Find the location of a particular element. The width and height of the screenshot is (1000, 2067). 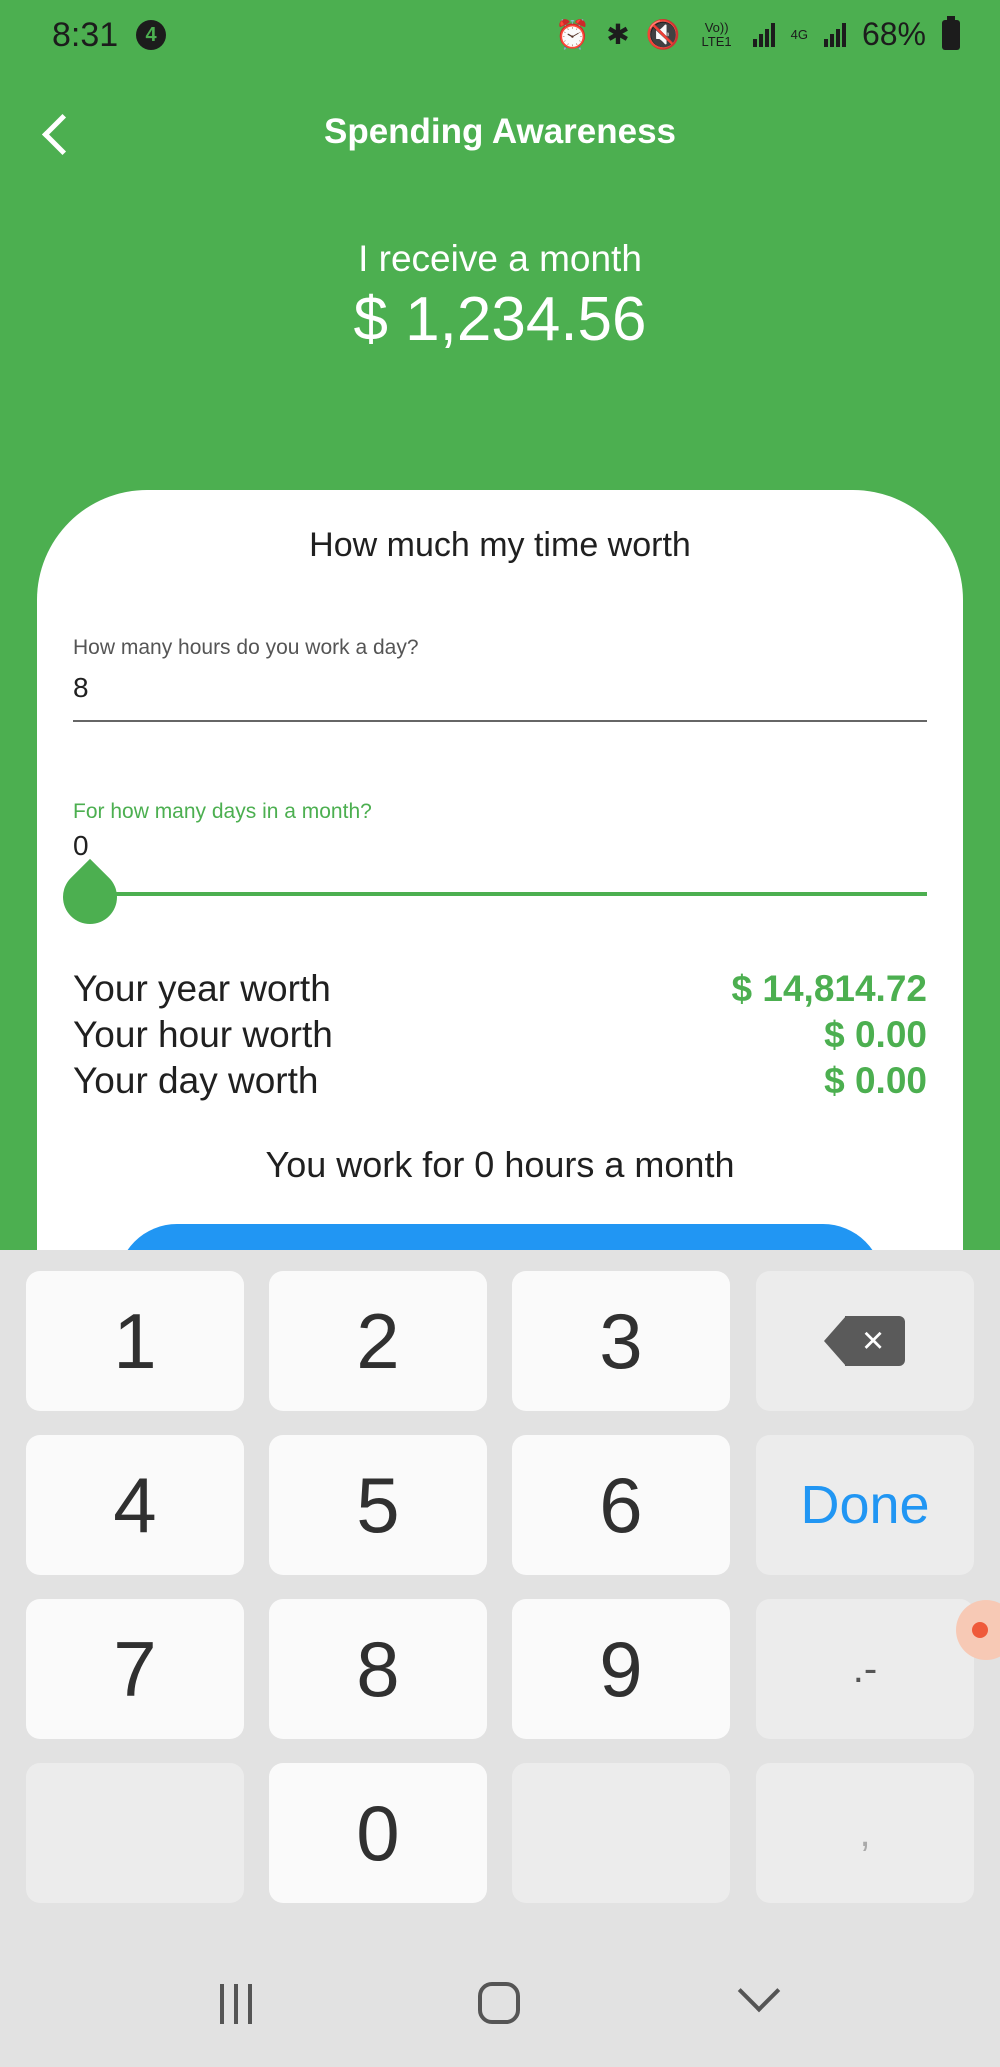

status-bar: 8:31 4 ⏰ ✱ 🔇 Vo)) LTE1 4G 68% is located at coordinates (500, 35).